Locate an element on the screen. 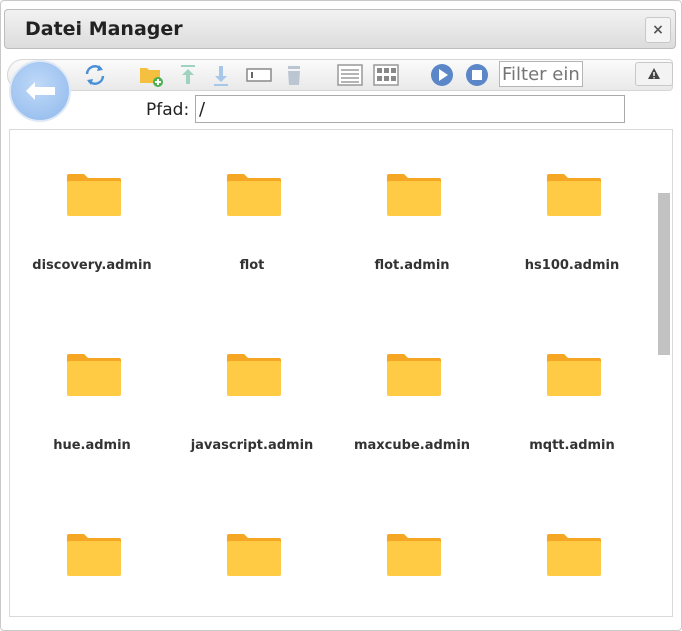  window-title: Datei Manager is located at coordinates (104, 29).